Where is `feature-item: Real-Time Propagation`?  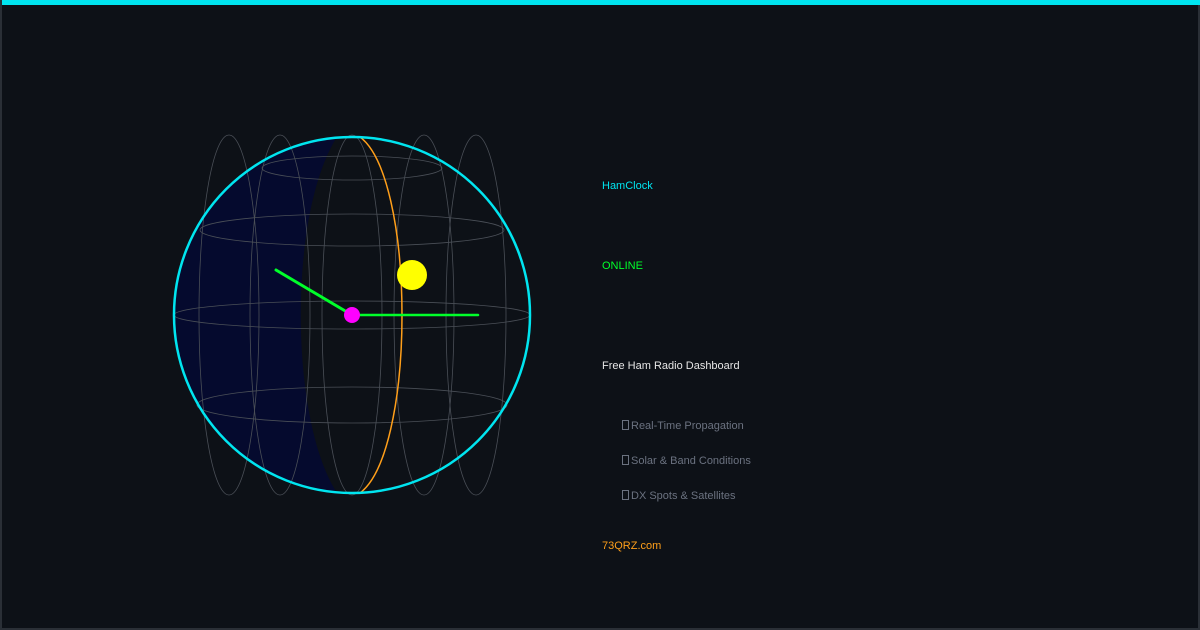
feature-item: Real-Time Propagation is located at coordinates (683, 426).